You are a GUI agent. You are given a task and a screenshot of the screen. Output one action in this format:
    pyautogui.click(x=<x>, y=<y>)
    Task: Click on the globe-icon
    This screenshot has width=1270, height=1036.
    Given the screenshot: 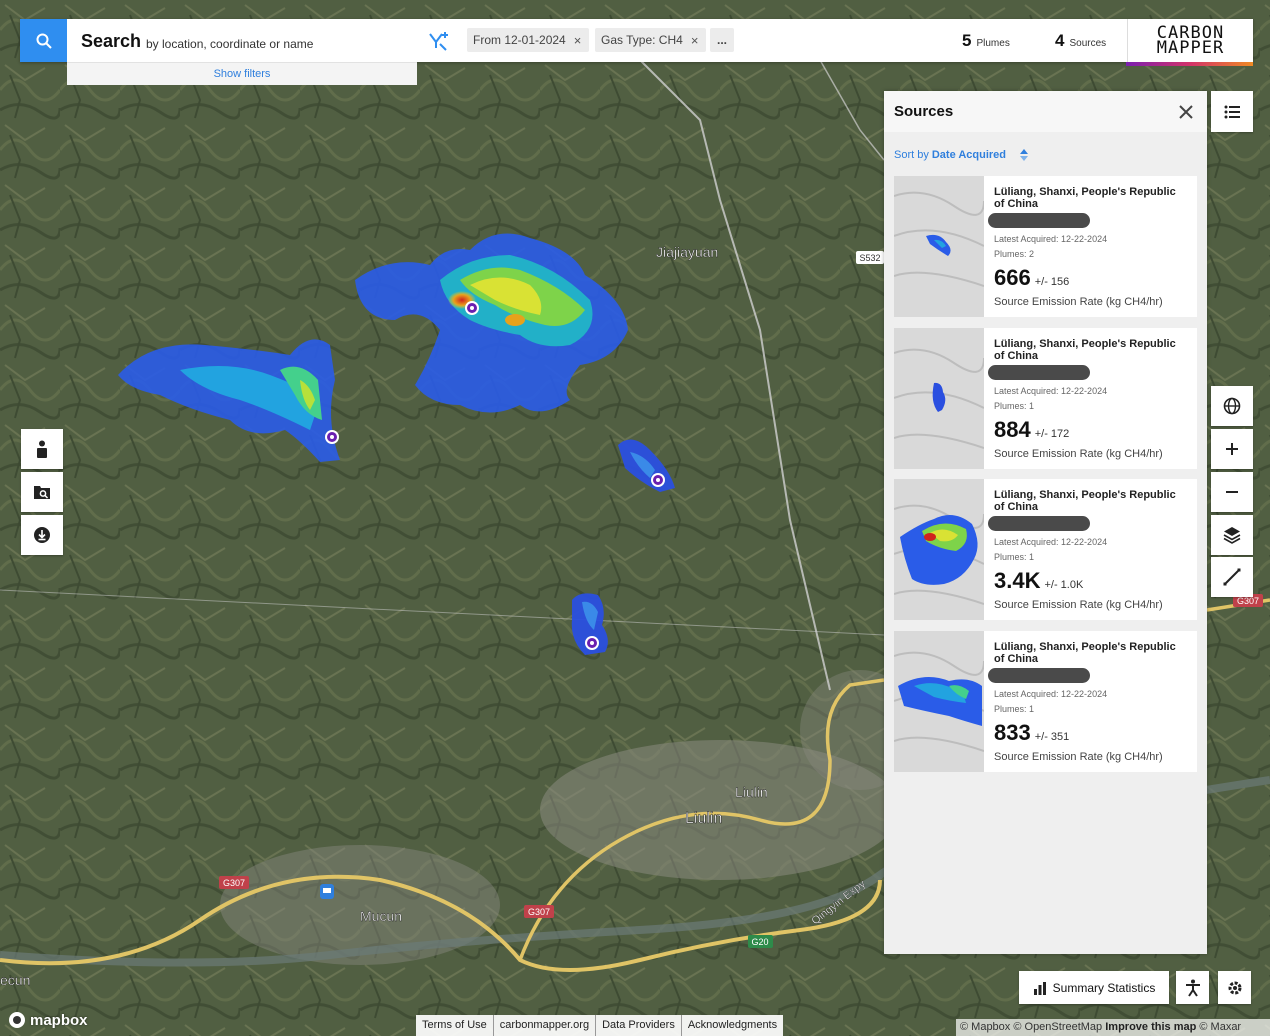 What is the action you would take?
    pyautogui.click(x=1232, y=406)
    